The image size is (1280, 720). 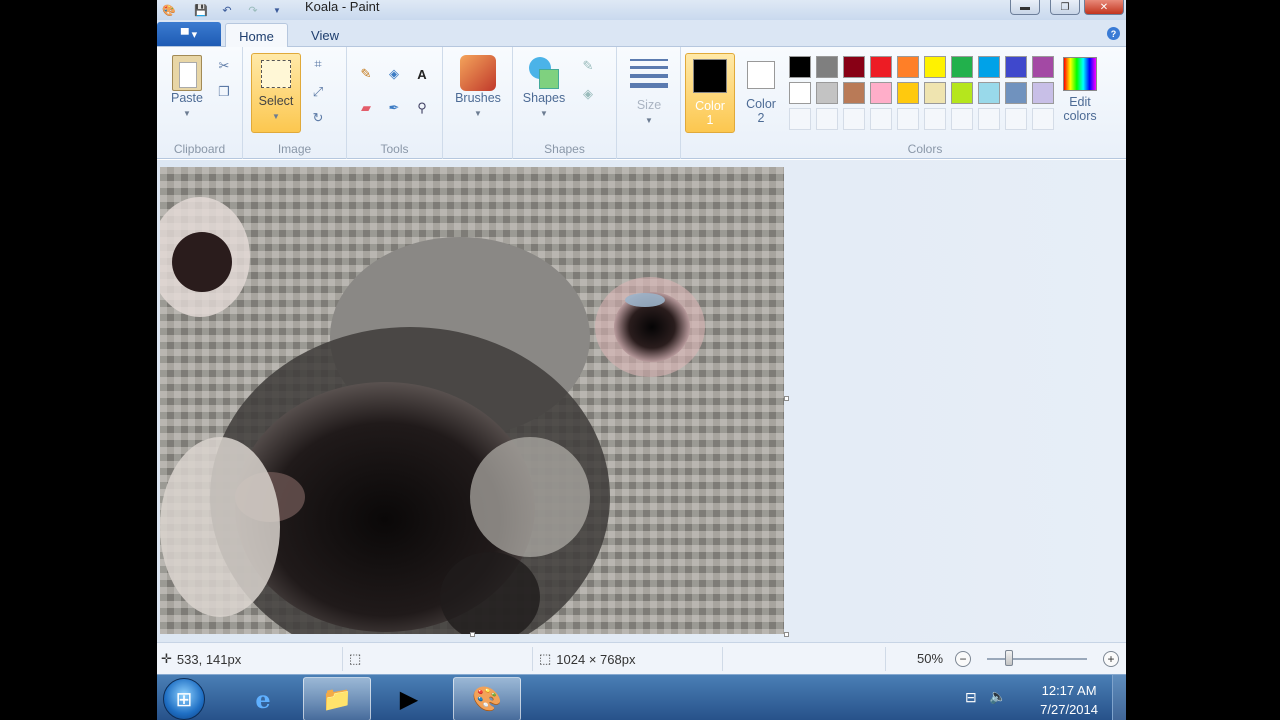 What do you see at coordinates (201, 10) in the screenshot?
I see `save-icon: 💾` at bounding box center [201, 10].